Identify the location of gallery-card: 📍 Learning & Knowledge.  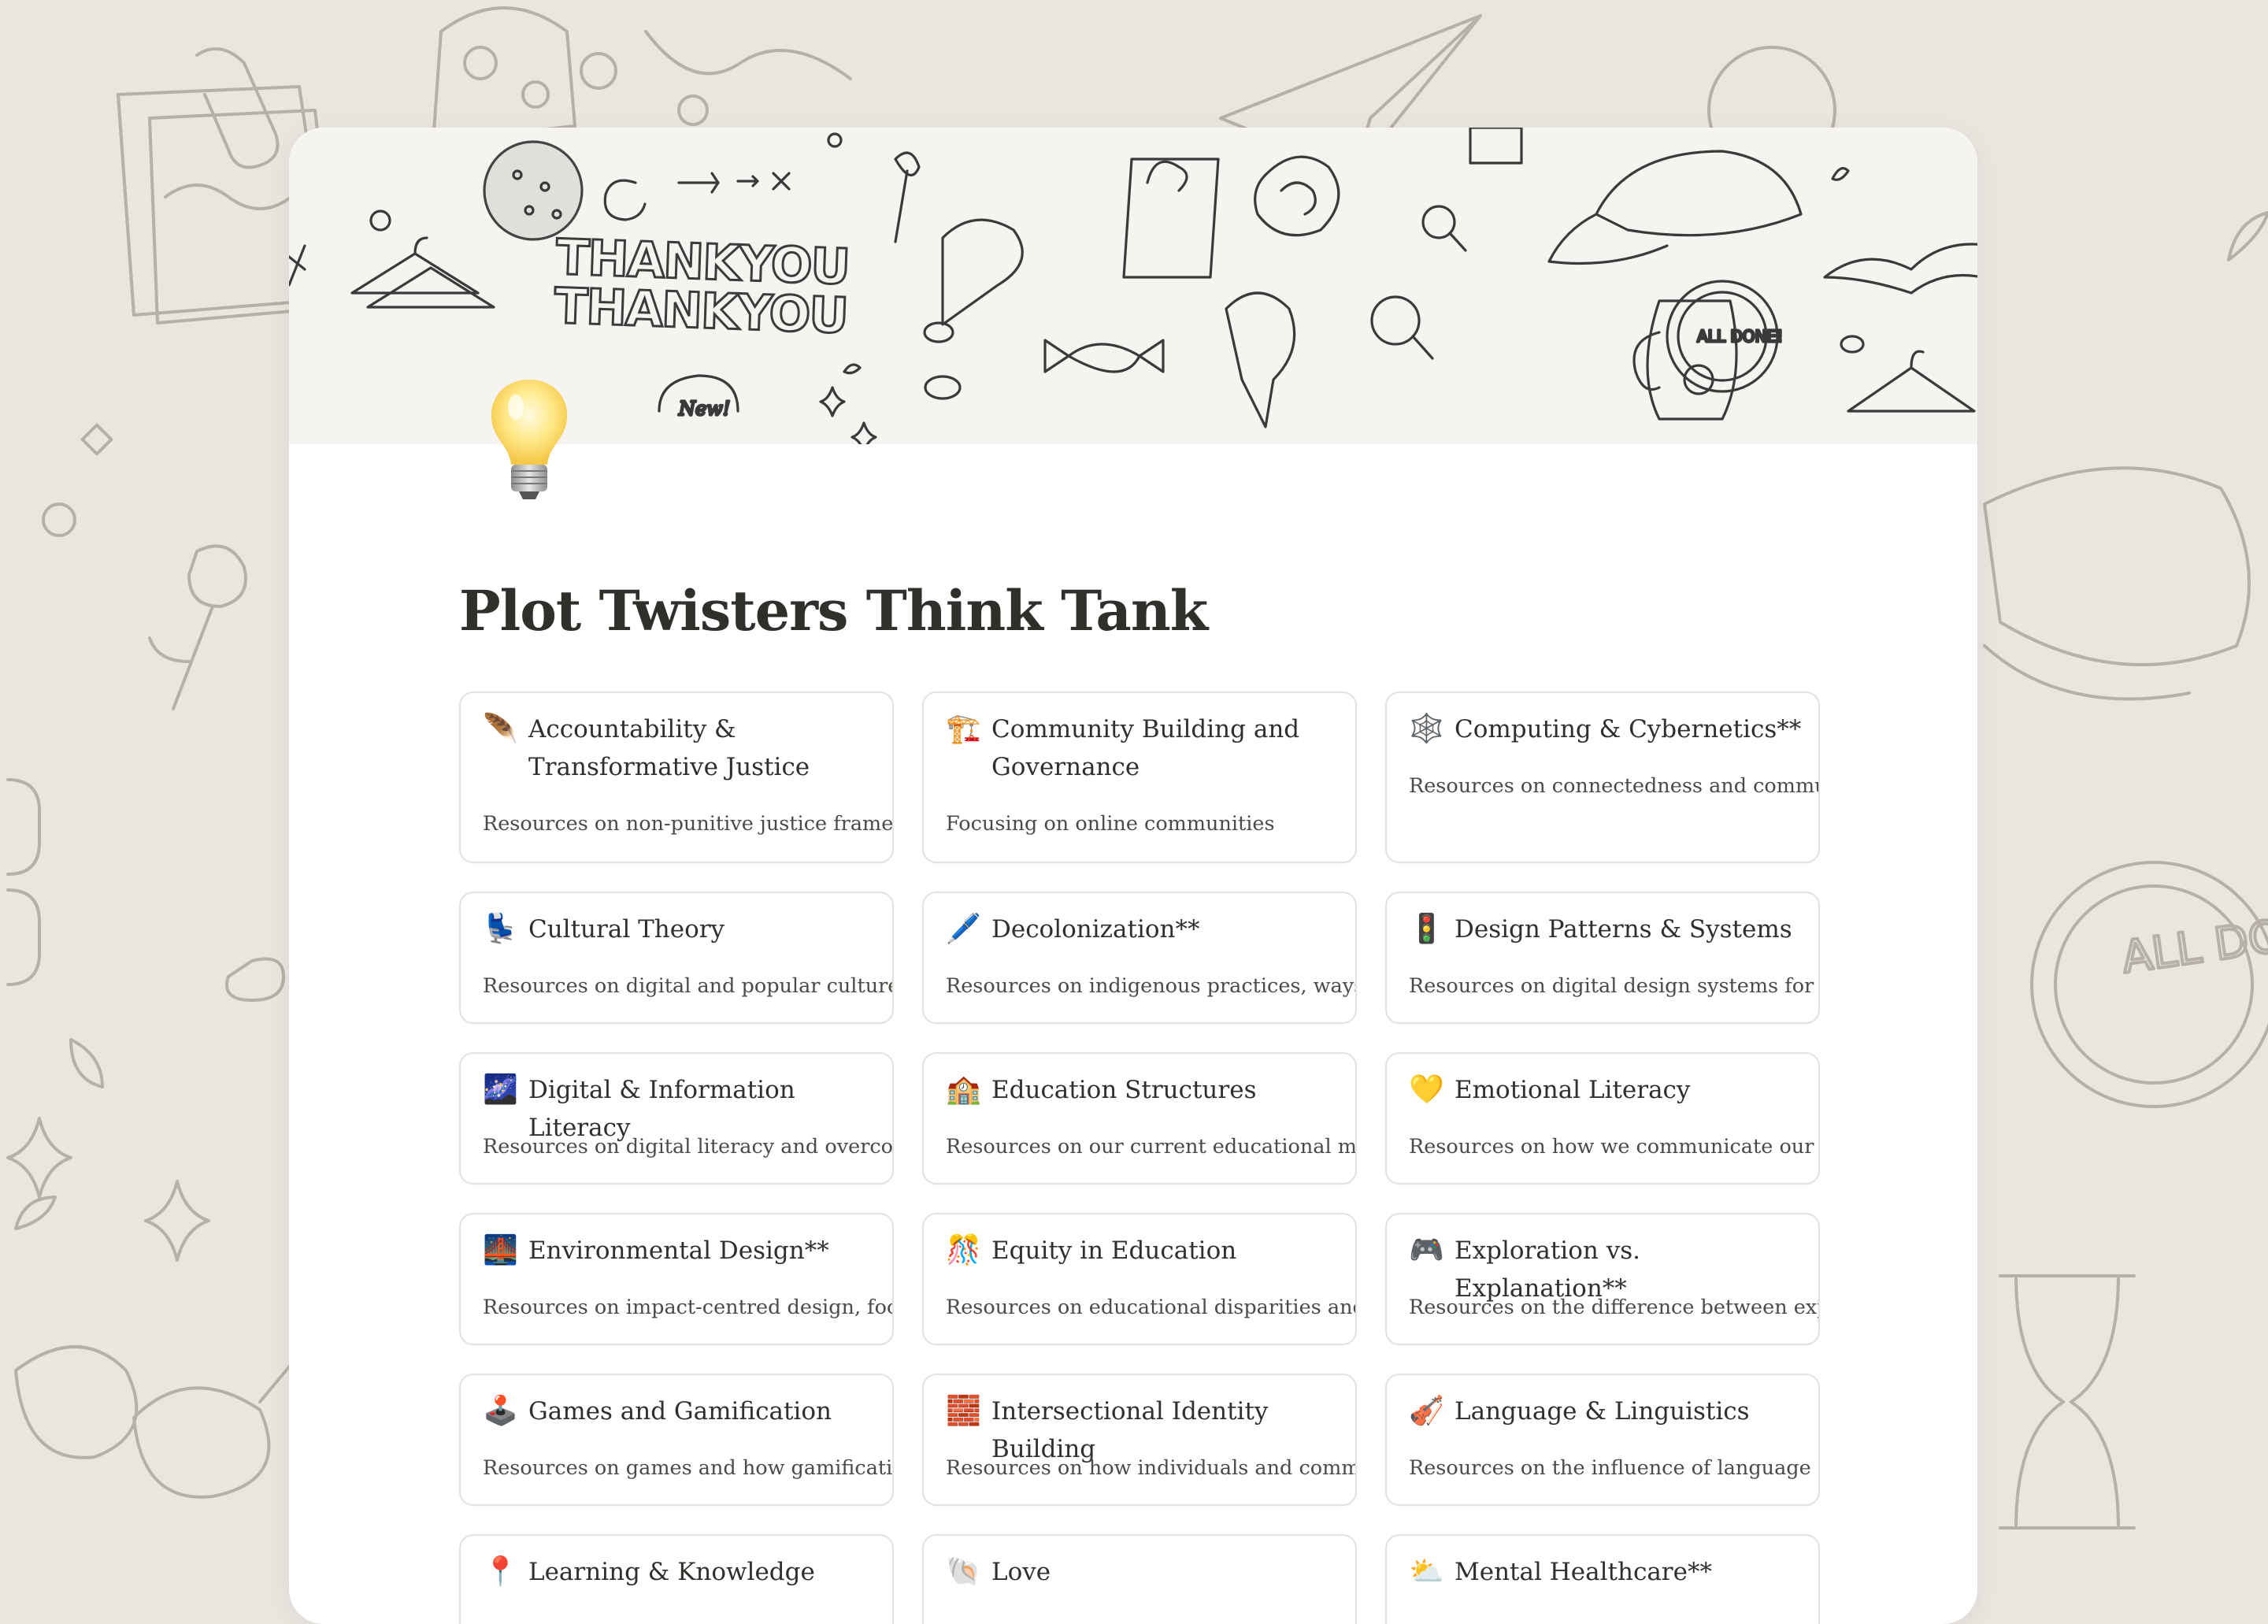
(676, 1579).